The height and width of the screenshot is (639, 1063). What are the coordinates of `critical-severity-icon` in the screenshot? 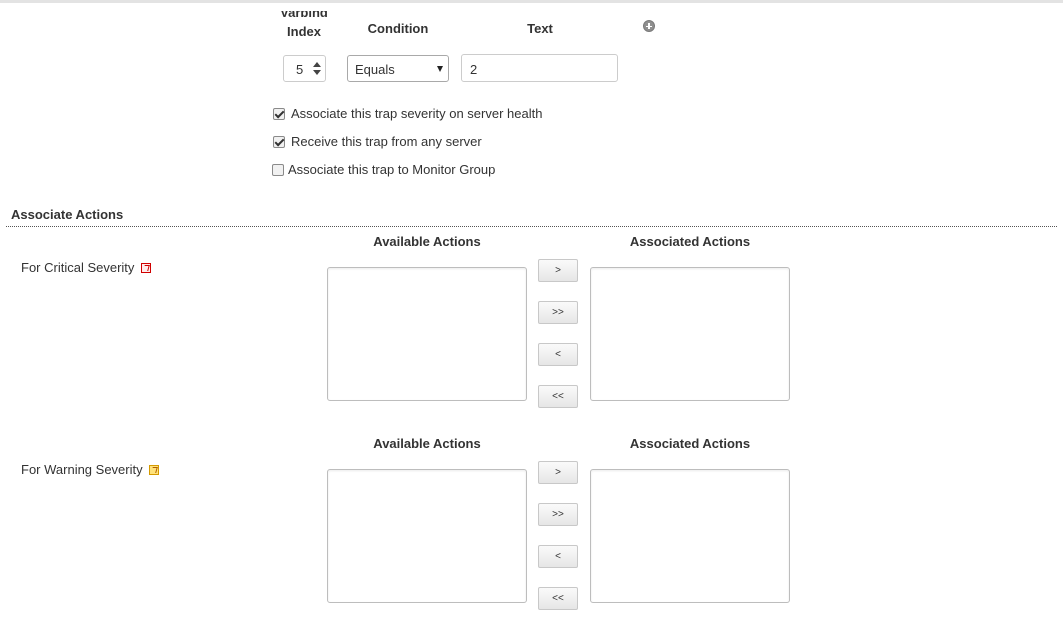 It's located at (146, 268).